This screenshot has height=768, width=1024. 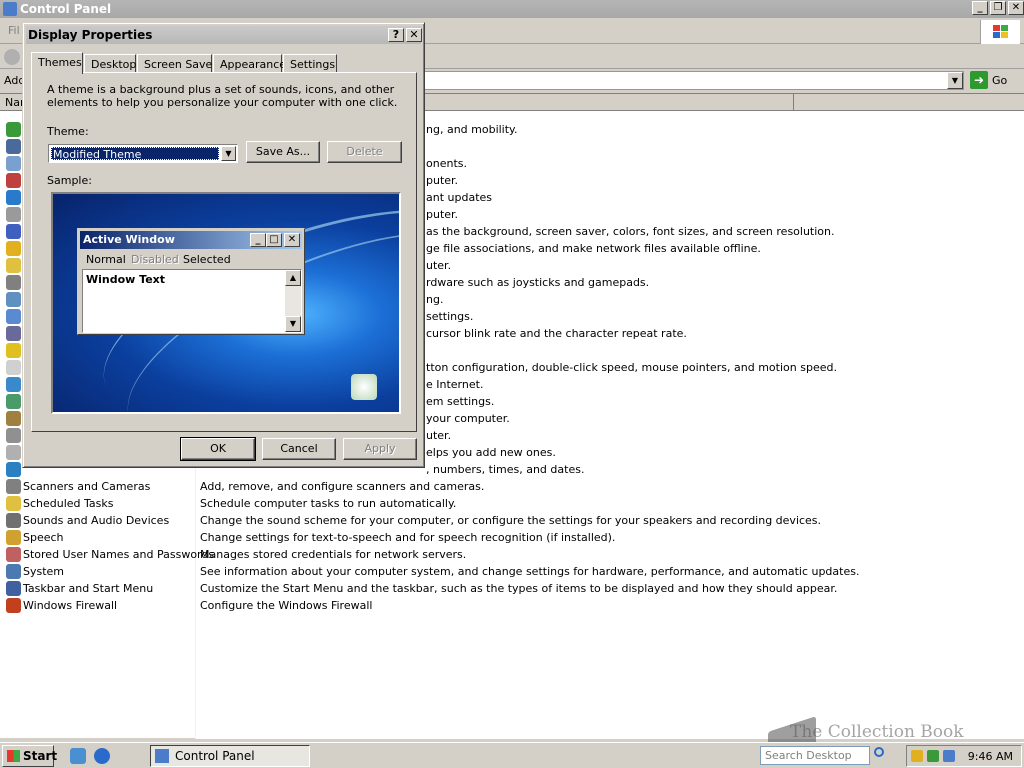 I want to click on tab-desktop: Desktop, so click(x=110, y=63).